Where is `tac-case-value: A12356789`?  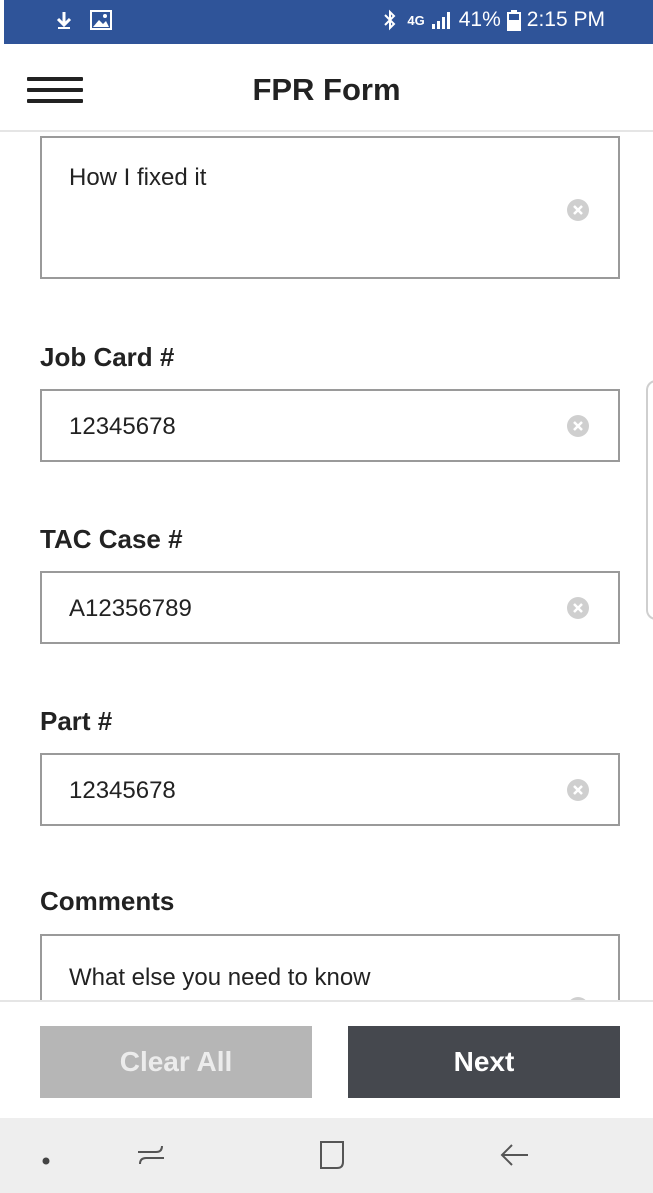
tac-case-value: A12356789 is located at coordinates (130, 608).